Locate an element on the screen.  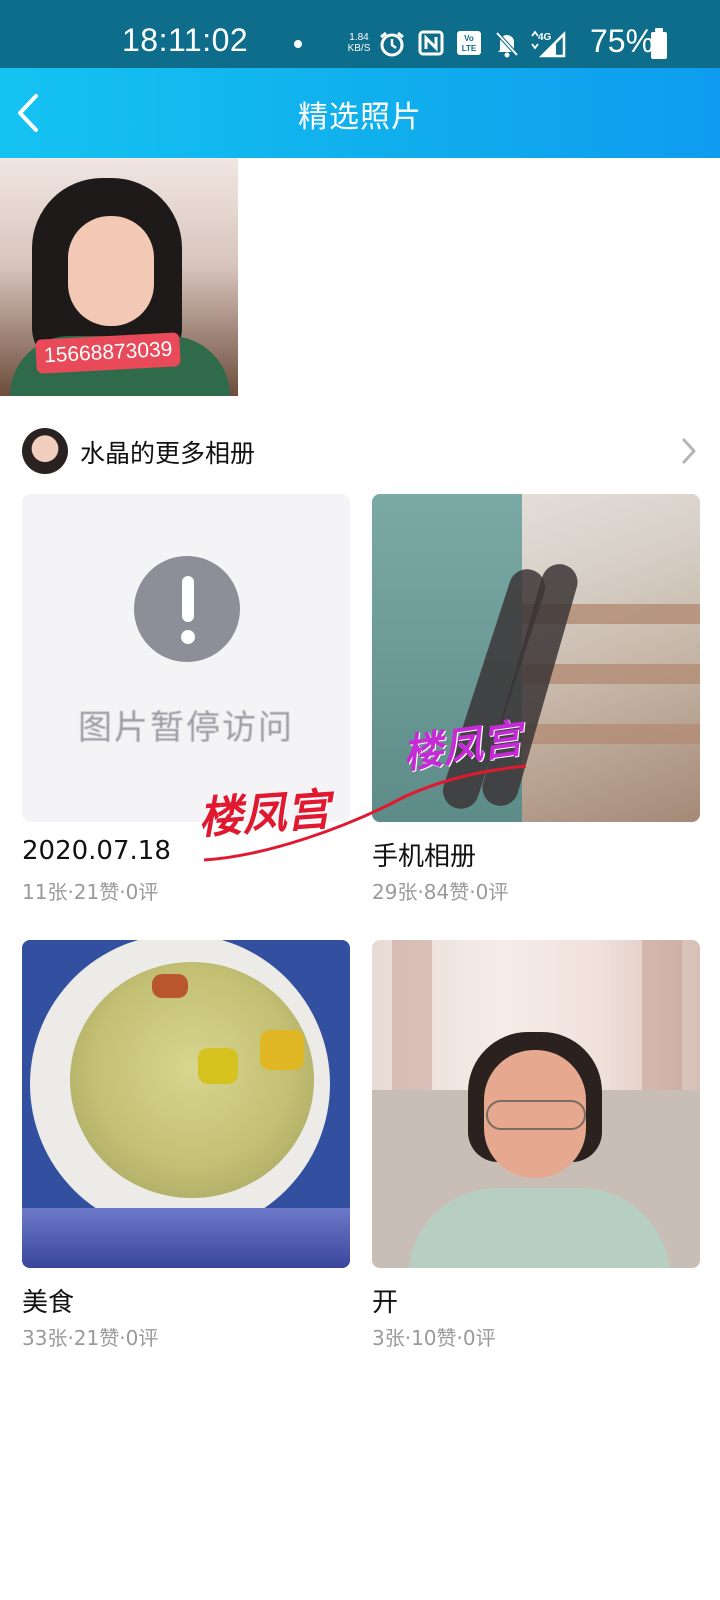
more-albums-header: 水晶的更多相册 is located at coordinates (360, 450).